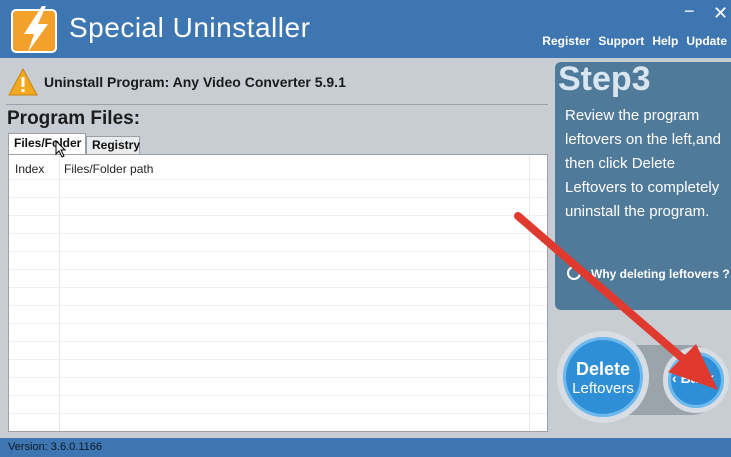 This screenshot has width=731, height=457. I want to click on help-link: Help, so click(665, 41).